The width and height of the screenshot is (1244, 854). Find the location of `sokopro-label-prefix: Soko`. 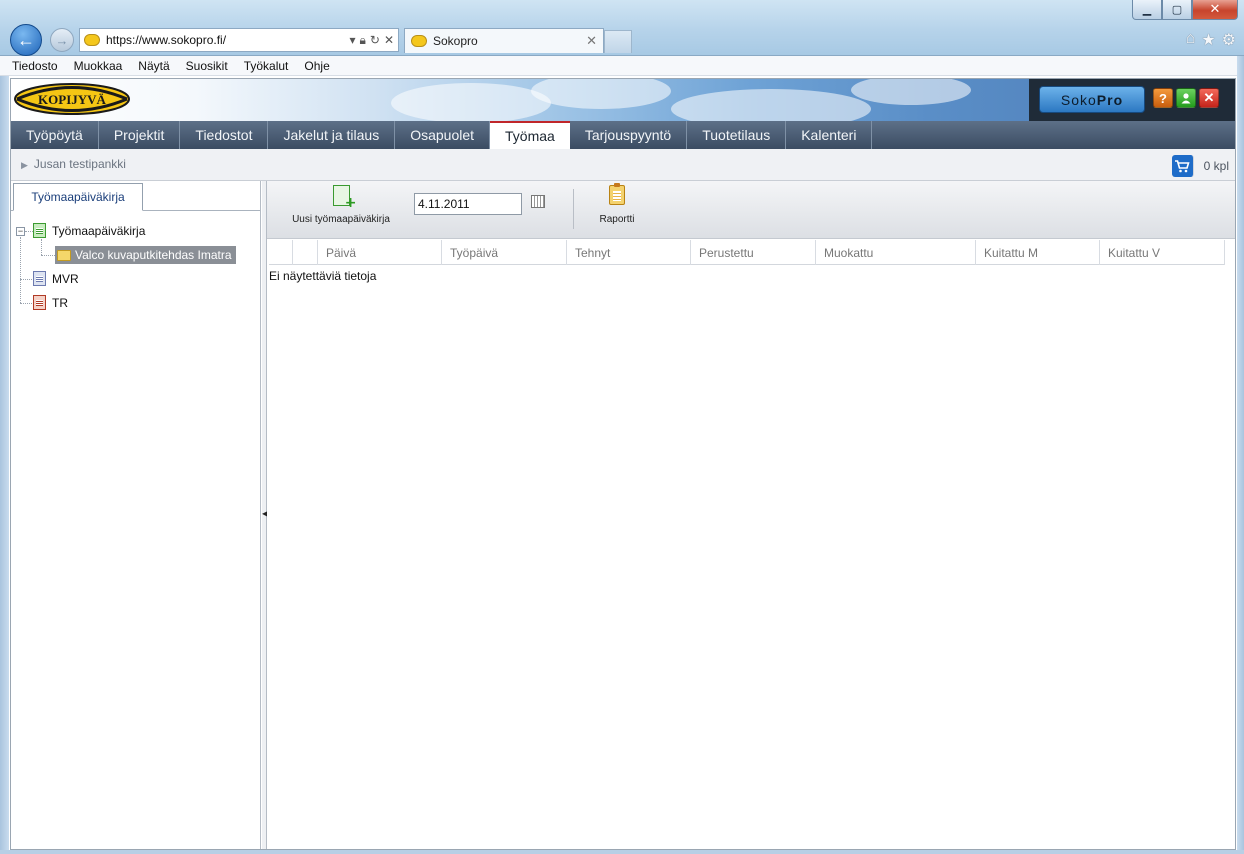

sokopro-label-prefix: Soko is located at coordinates (1078, 99).